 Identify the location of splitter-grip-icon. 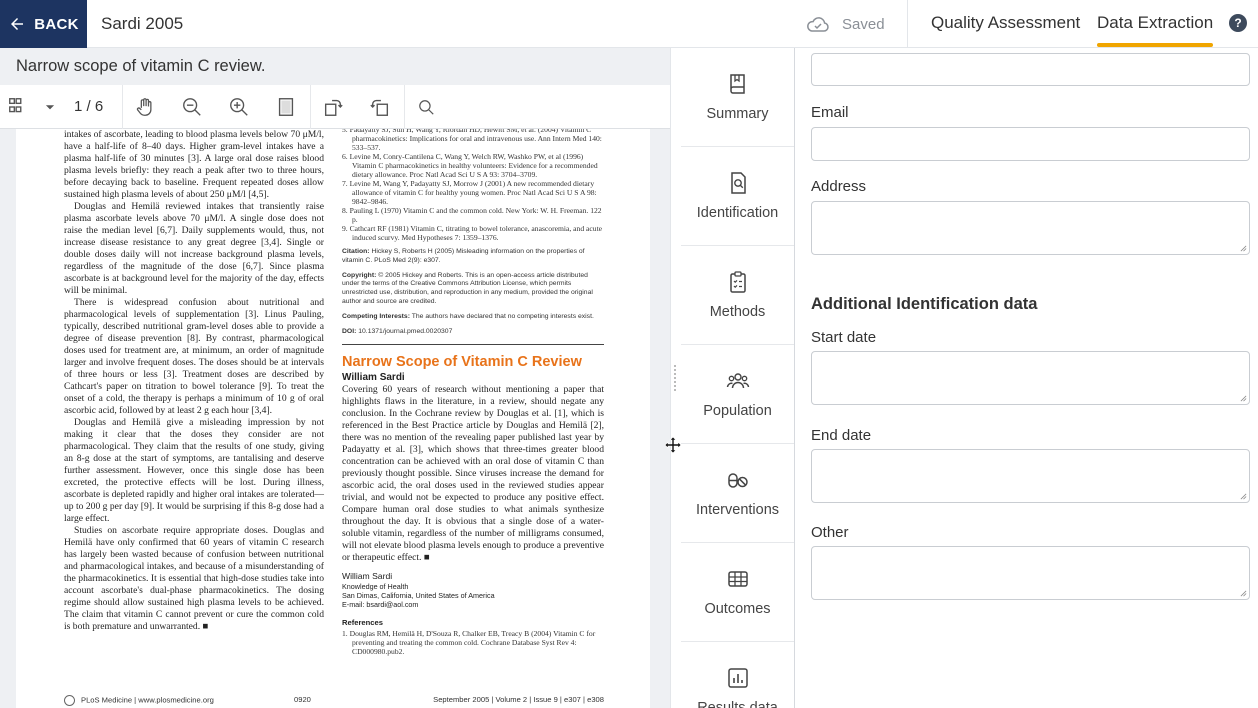
(676, 379).